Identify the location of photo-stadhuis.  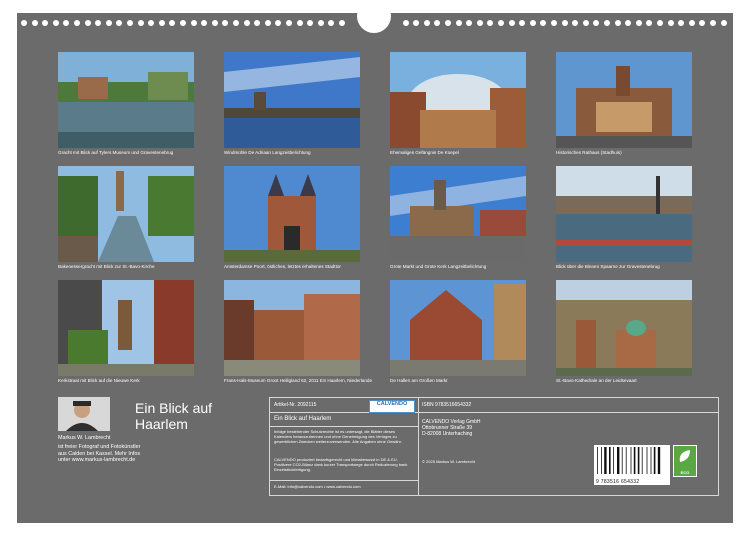
(624, 100).